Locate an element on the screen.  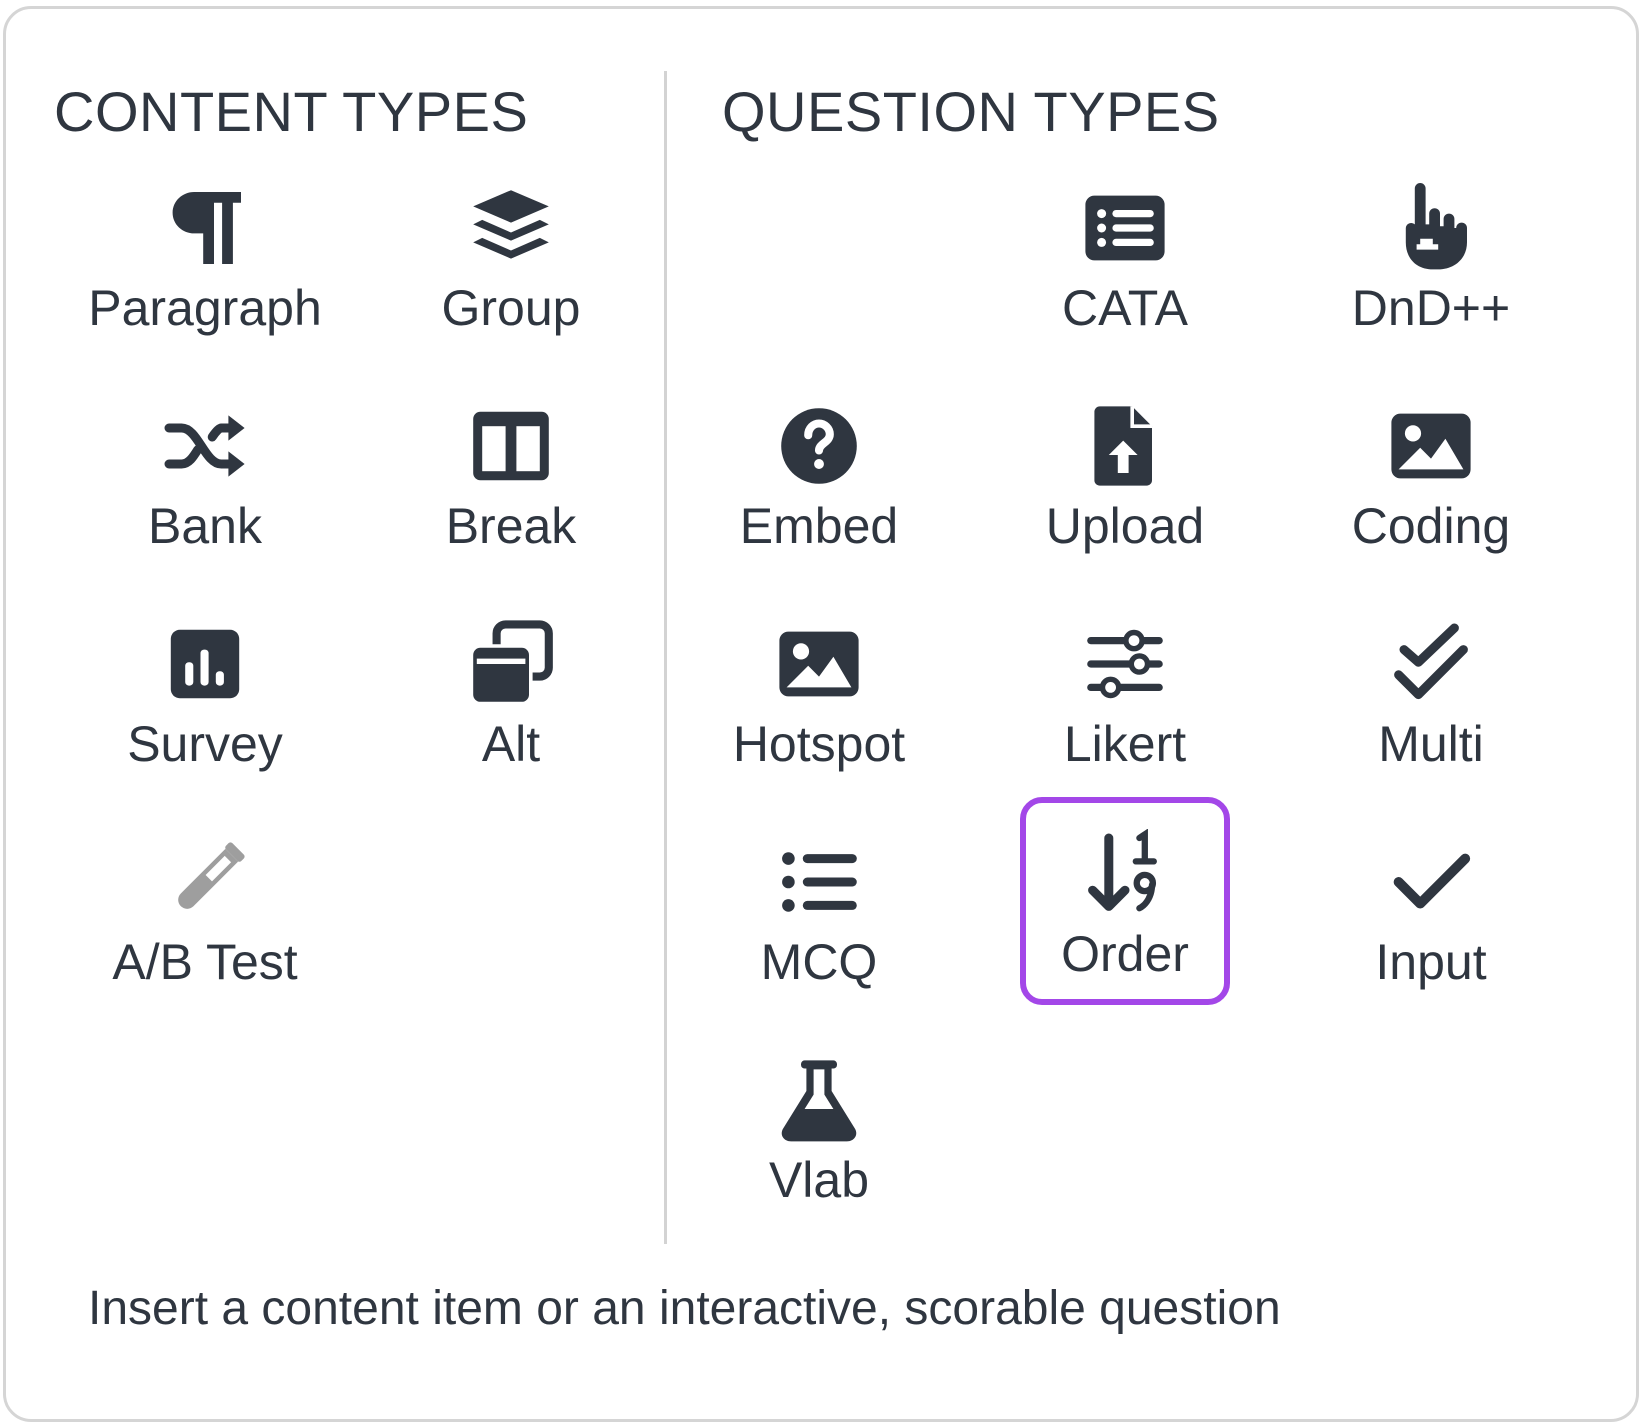
section-divider is located at coordinates (665, 657).